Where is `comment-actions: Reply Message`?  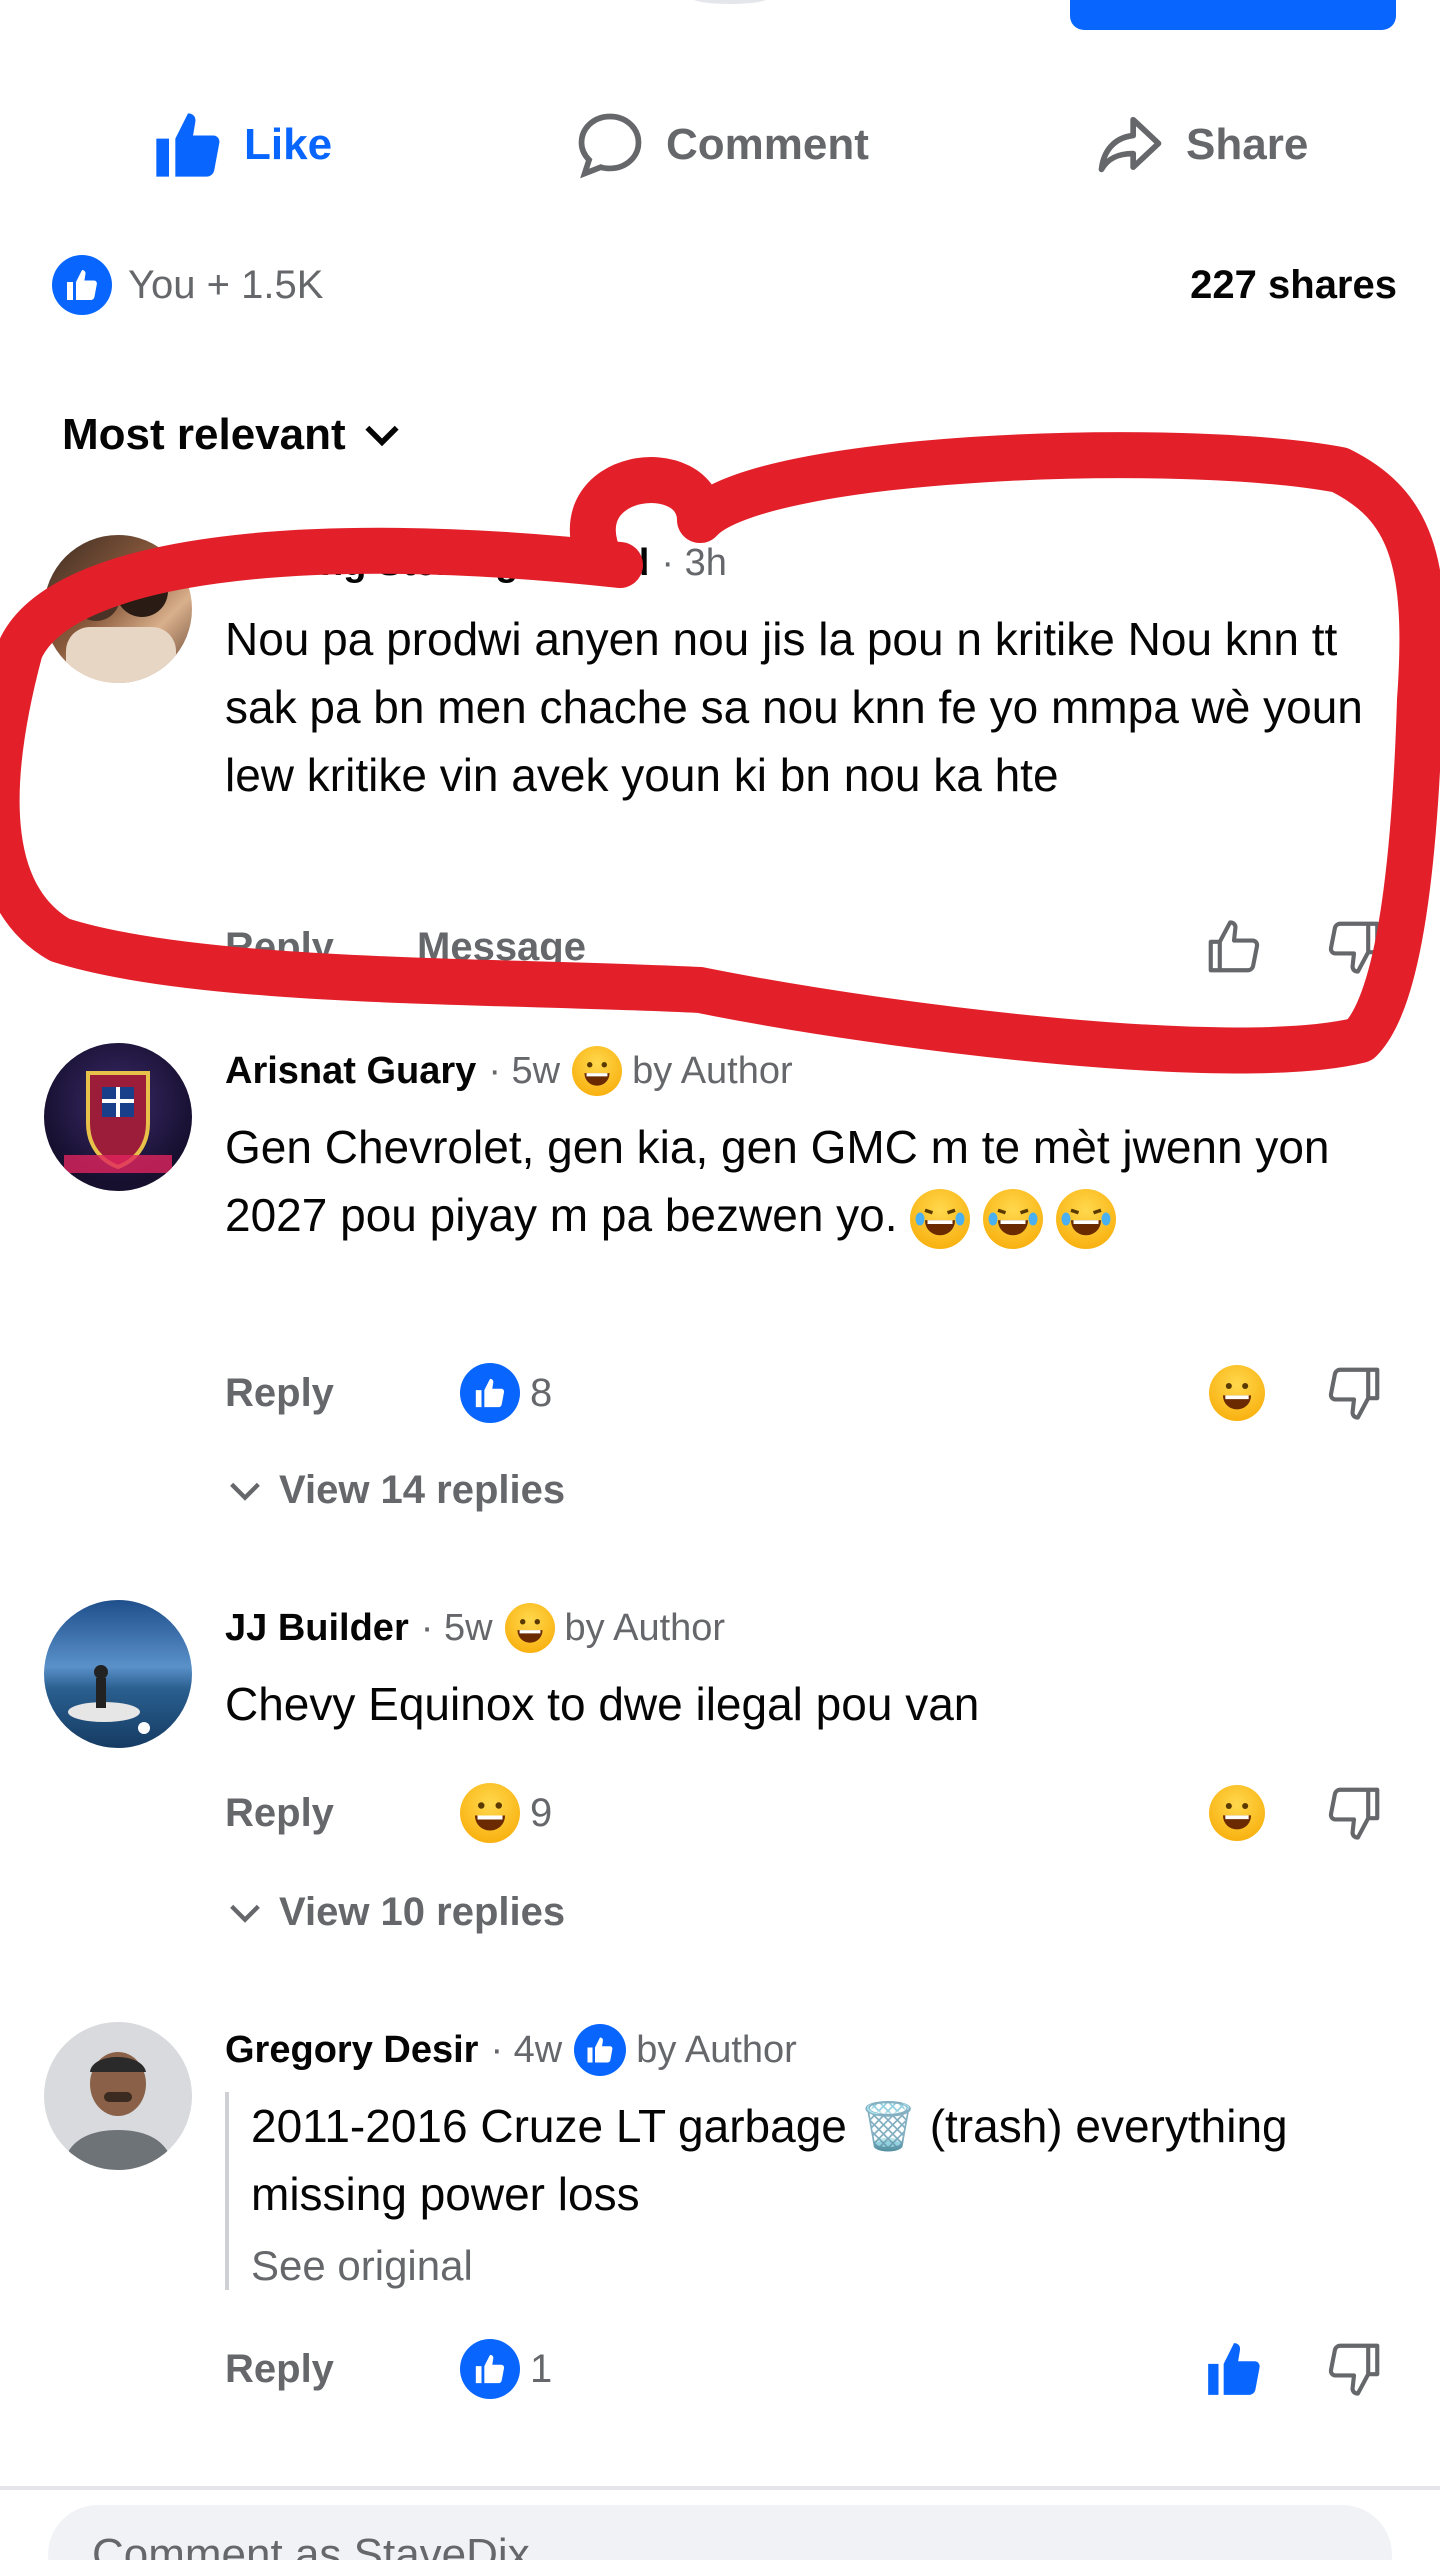 comment-actions: Reply Message is located at coordinates (805, 947).